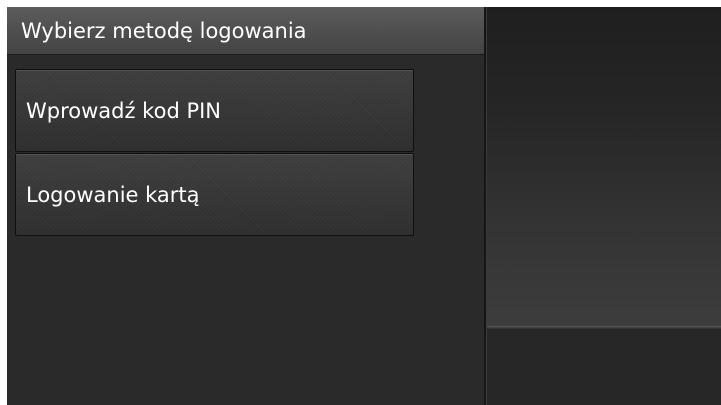  I want to click on side-panel-lower, so click(604, 367).